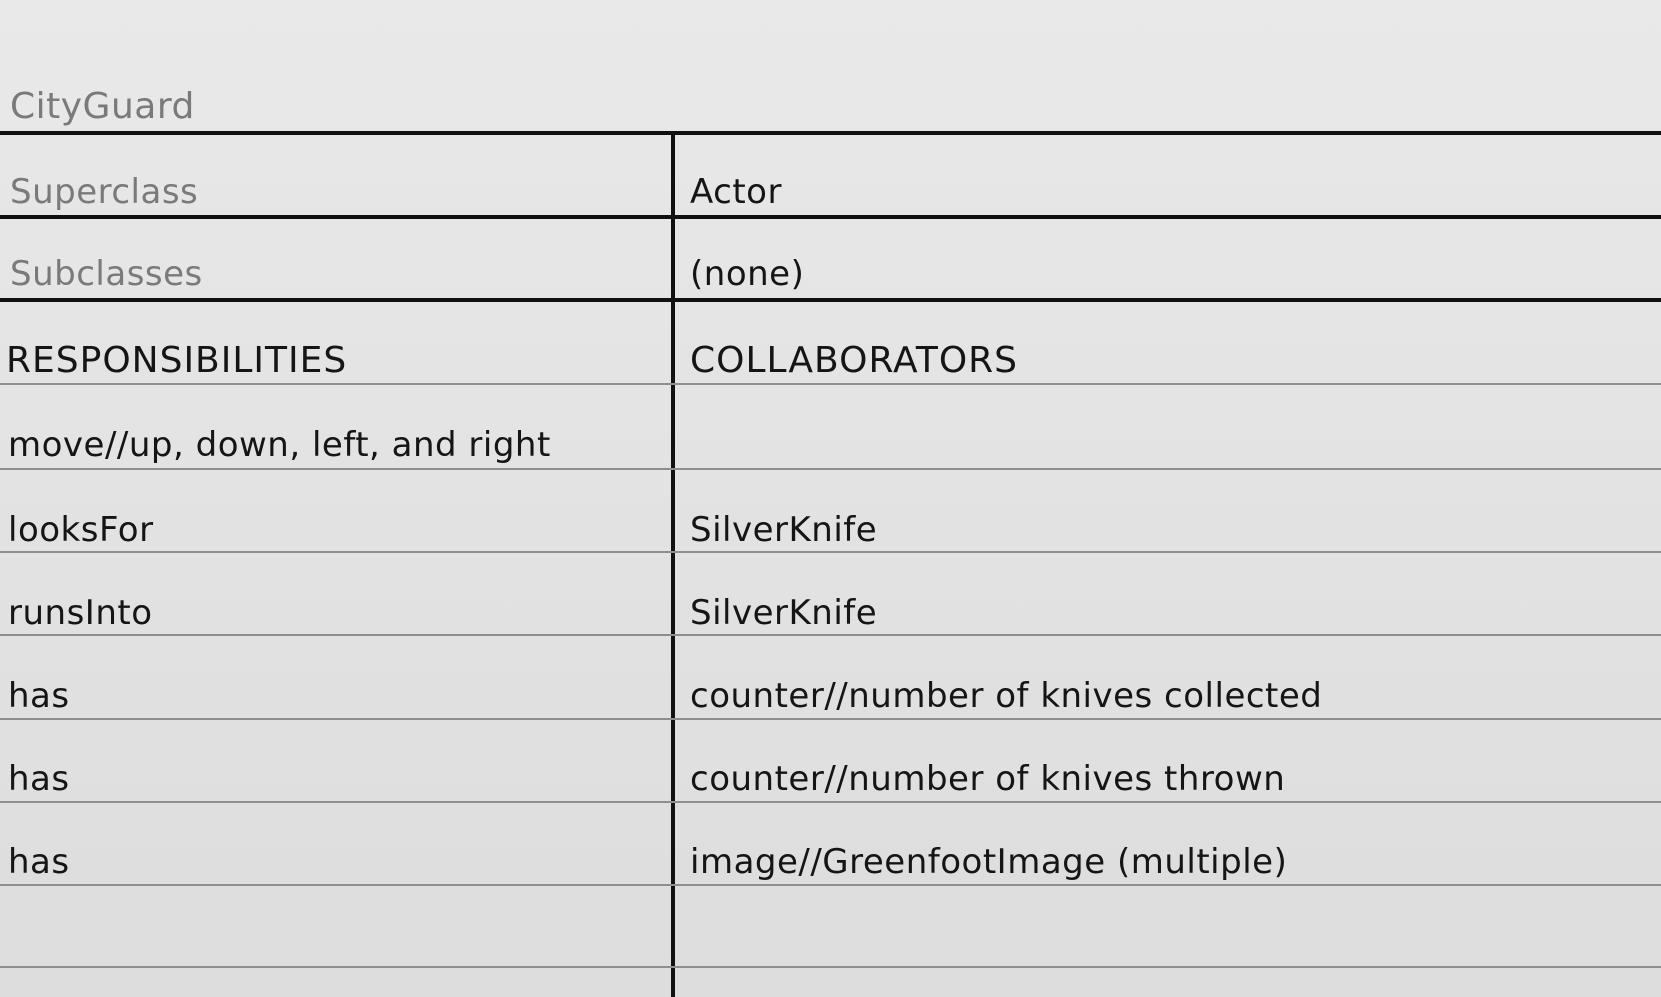 This screenshot has width=1661, height=997. What do you see at coordinates (988, 779) in the screenshot?
I see `collaborator-item: counter//number of knives thrown` at bounding box center [988, 779].